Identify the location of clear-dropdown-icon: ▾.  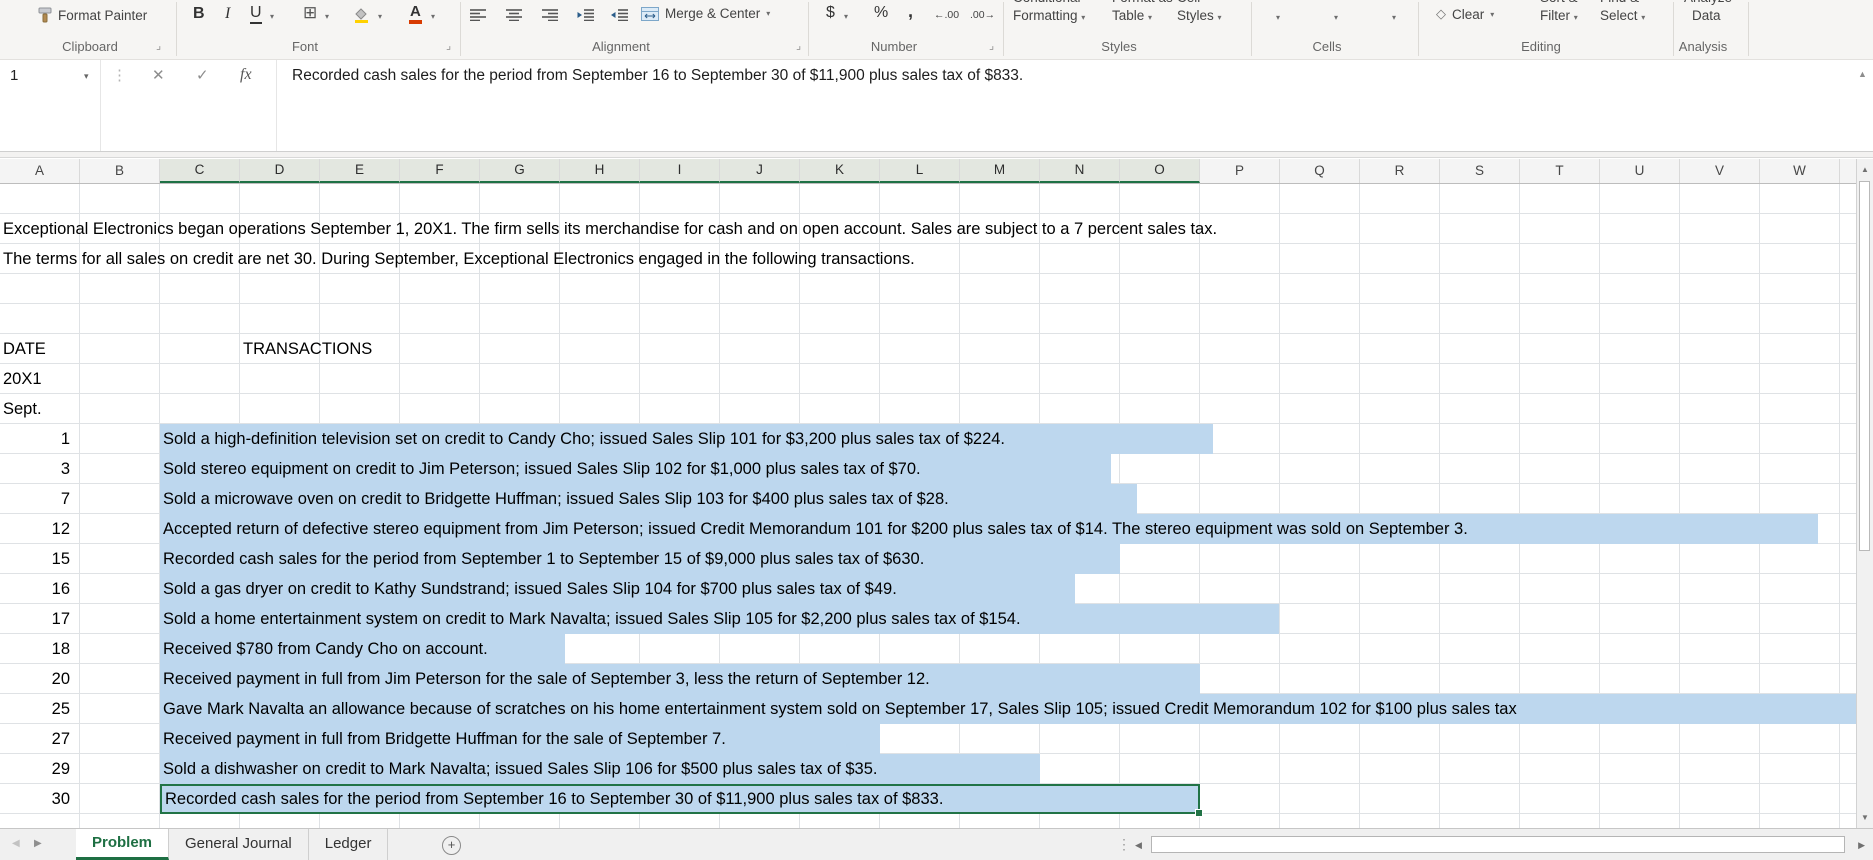
(1492, 14).